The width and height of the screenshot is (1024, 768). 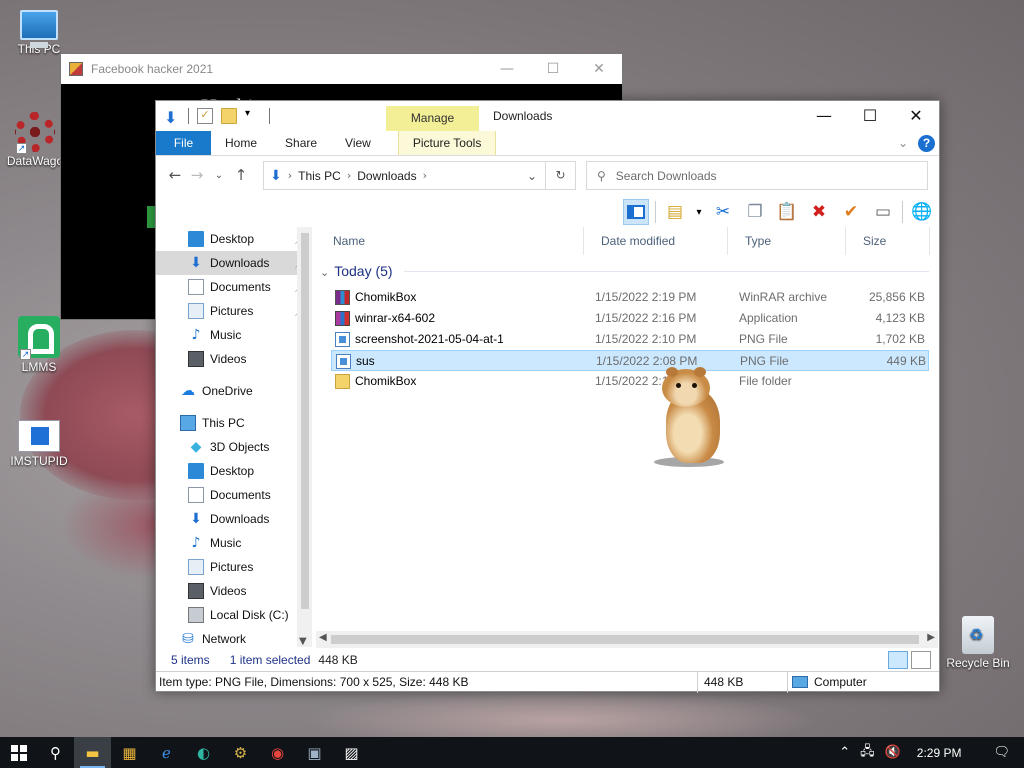 I want to click on breadcrumb-downloads: Downloads, so click(x=386, y=176).